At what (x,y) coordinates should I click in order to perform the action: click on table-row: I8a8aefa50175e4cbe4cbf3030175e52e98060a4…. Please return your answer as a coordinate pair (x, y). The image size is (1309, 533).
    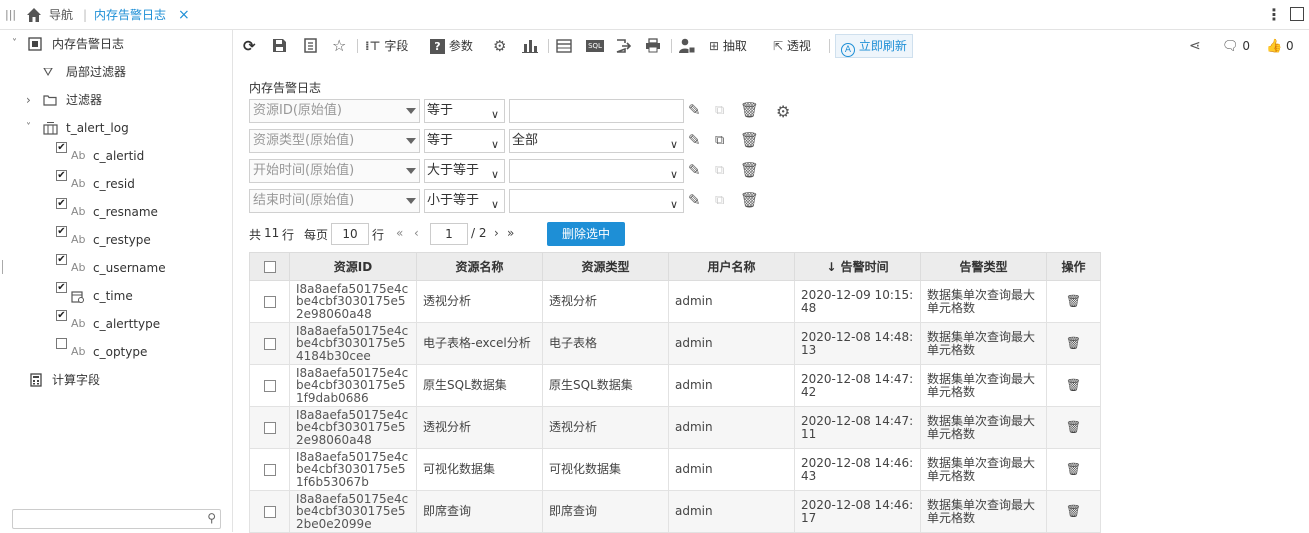
    Looking at the image, I should click on (675, 427).